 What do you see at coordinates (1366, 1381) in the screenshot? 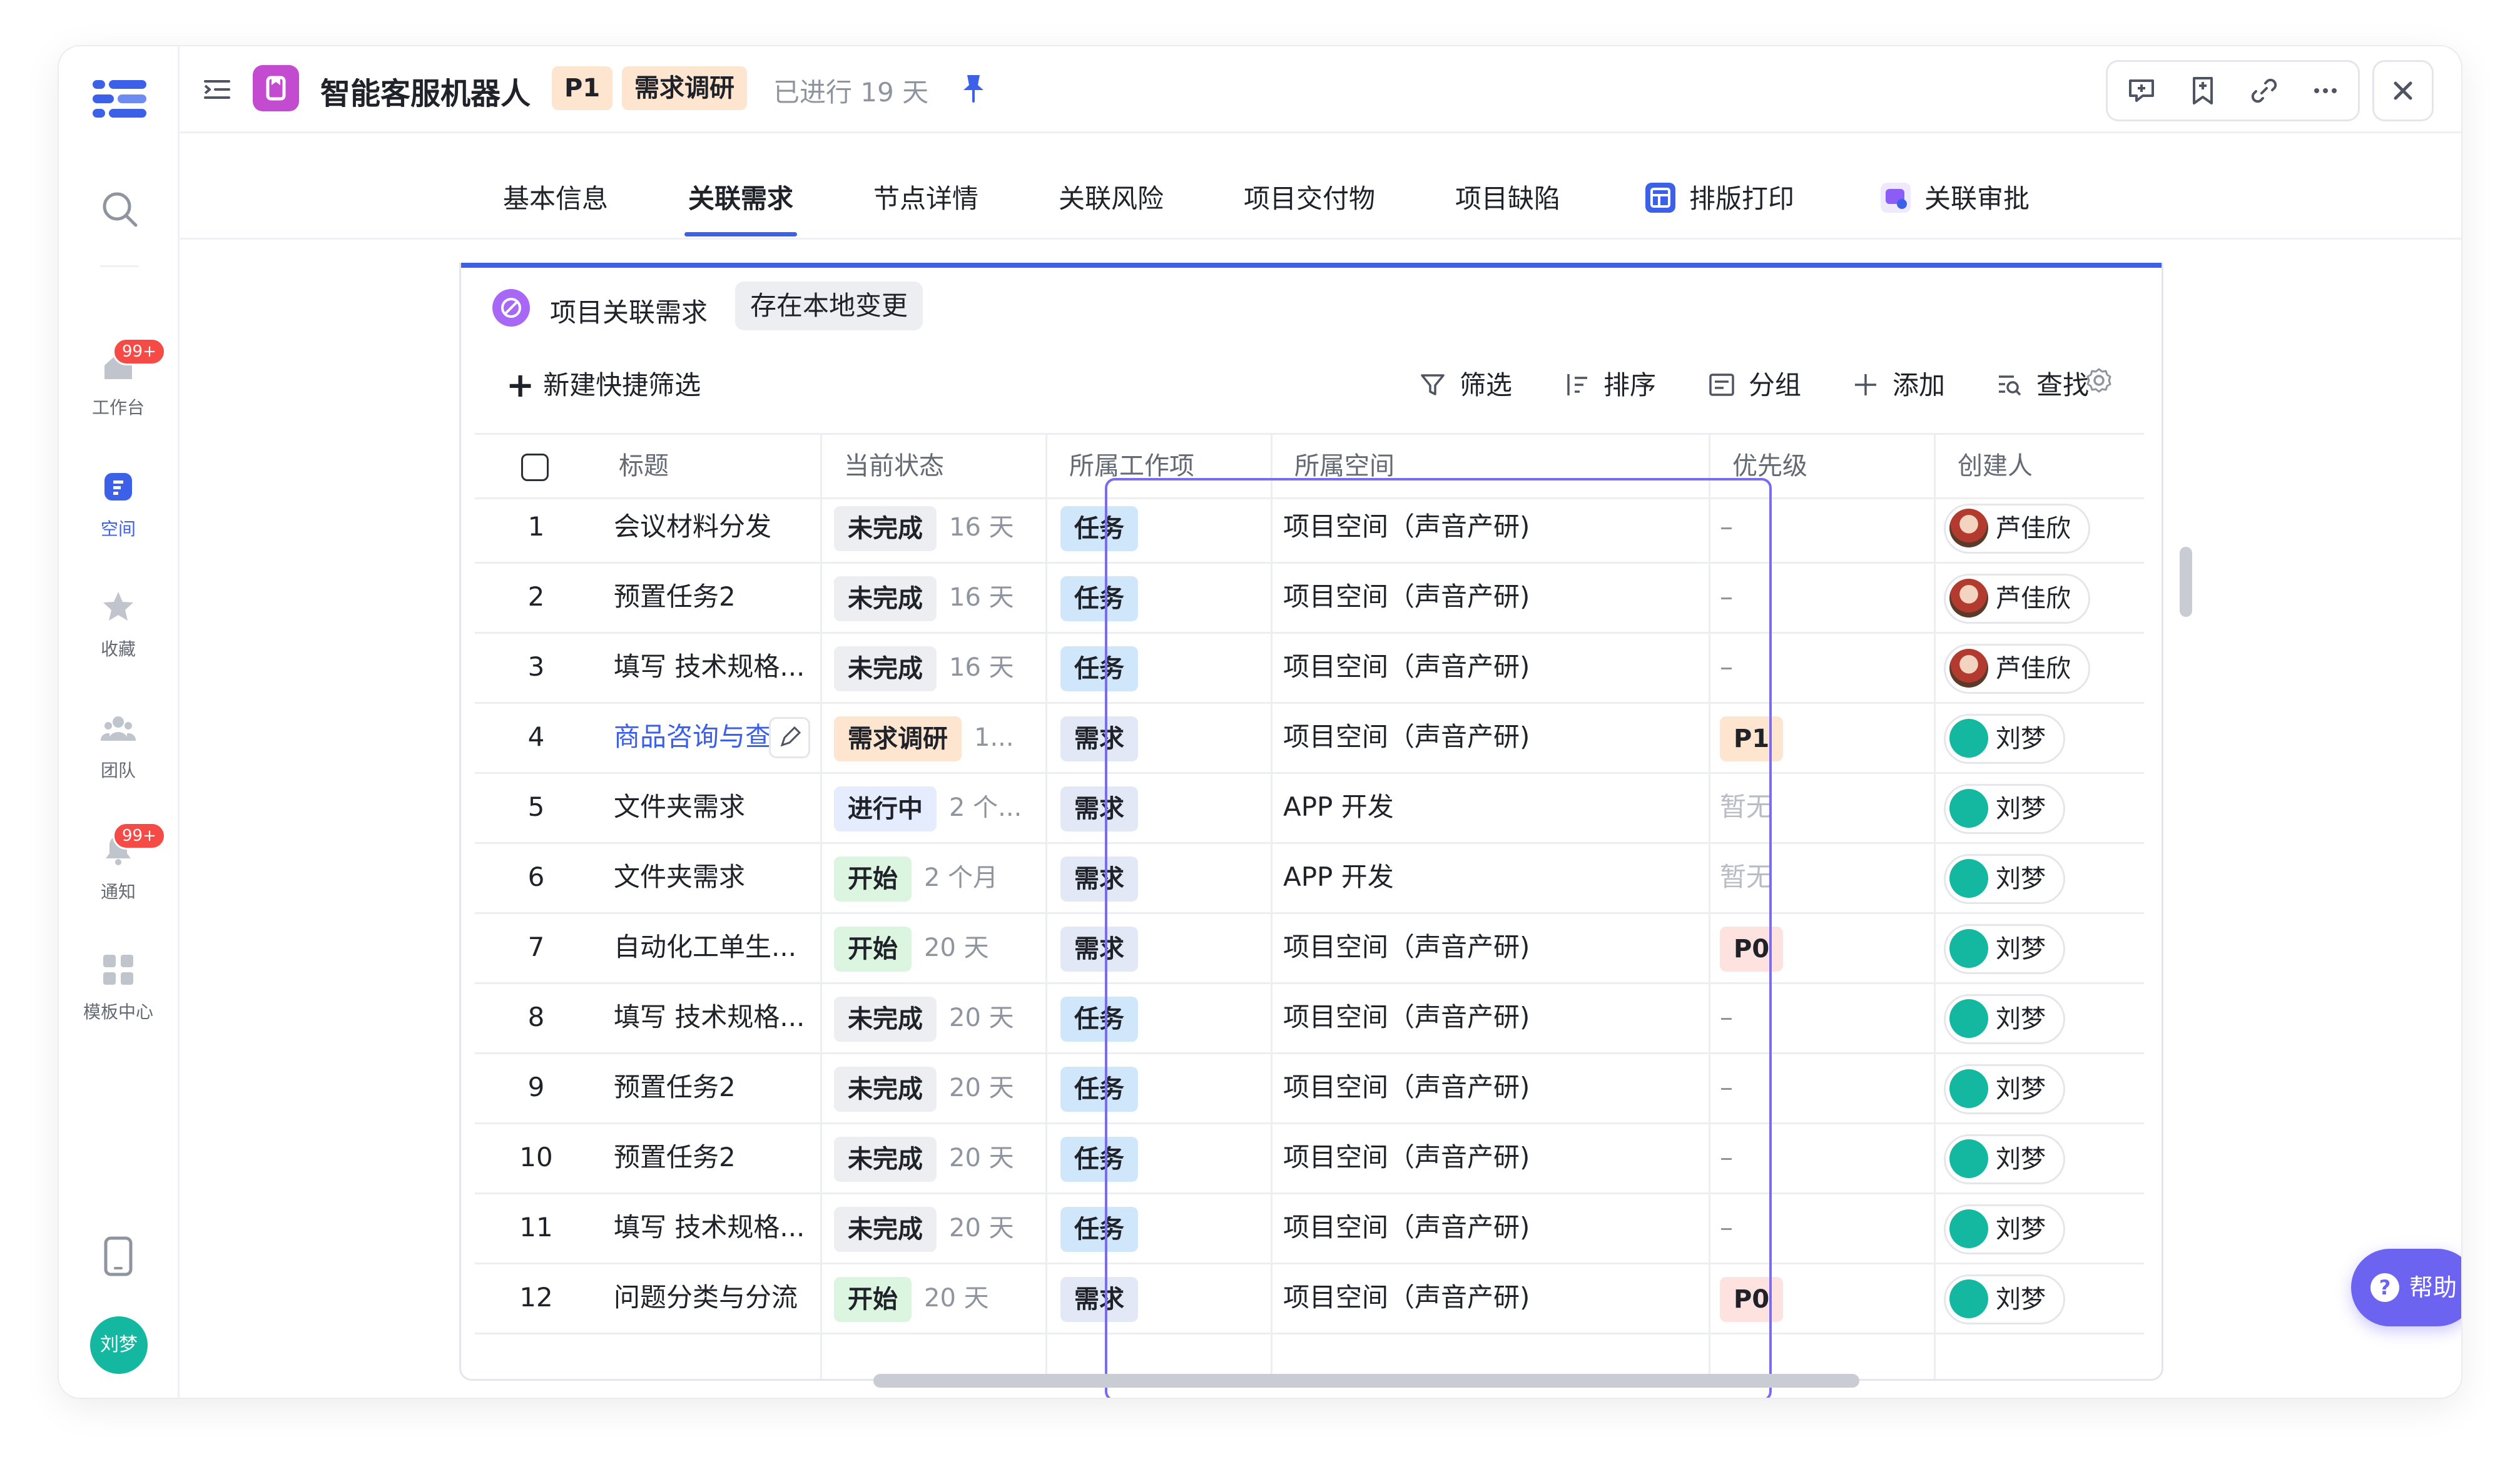
I see `horizontal-scrollbar` at bounding box center [1366, 1381].